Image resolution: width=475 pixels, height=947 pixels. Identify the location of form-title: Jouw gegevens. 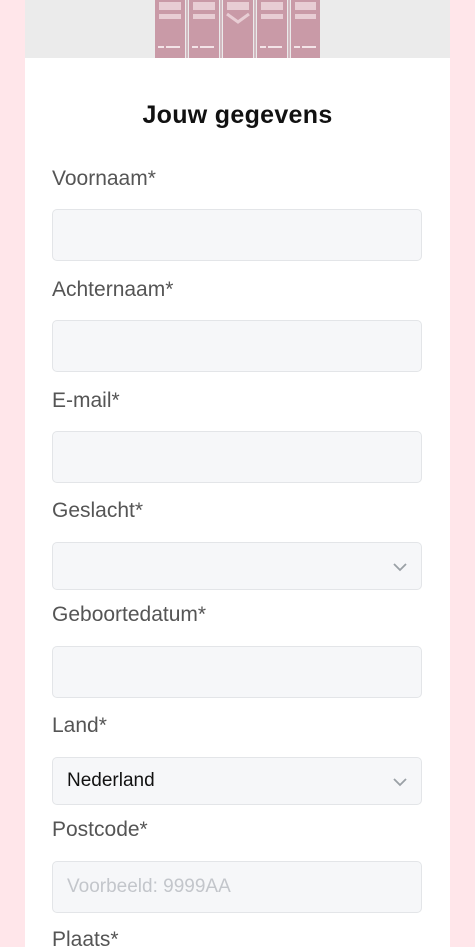
(237, 115).